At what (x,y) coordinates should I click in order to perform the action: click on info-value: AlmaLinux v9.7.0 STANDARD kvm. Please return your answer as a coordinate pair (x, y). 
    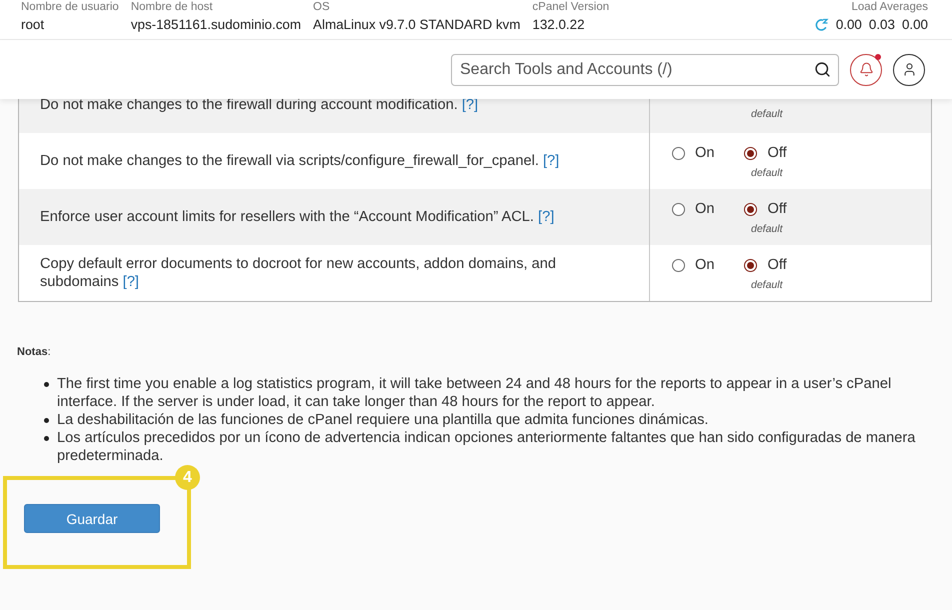
    Looking at the image, I should click on (416, 25).